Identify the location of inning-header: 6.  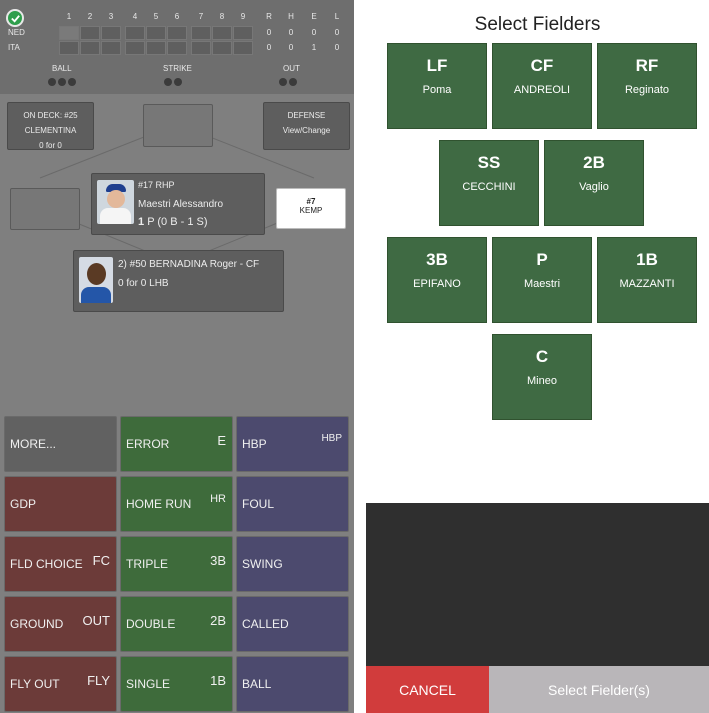
(177, 16).